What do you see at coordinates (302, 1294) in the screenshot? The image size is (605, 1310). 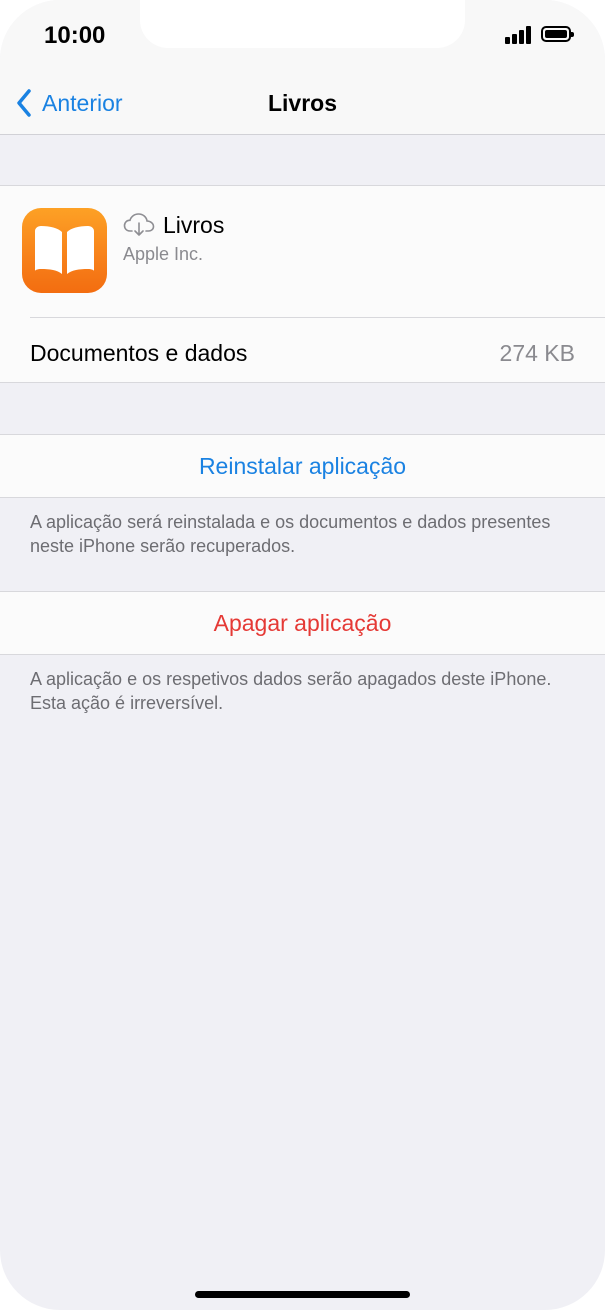 I see `home-indicator` at bounding box center [302, 1294].